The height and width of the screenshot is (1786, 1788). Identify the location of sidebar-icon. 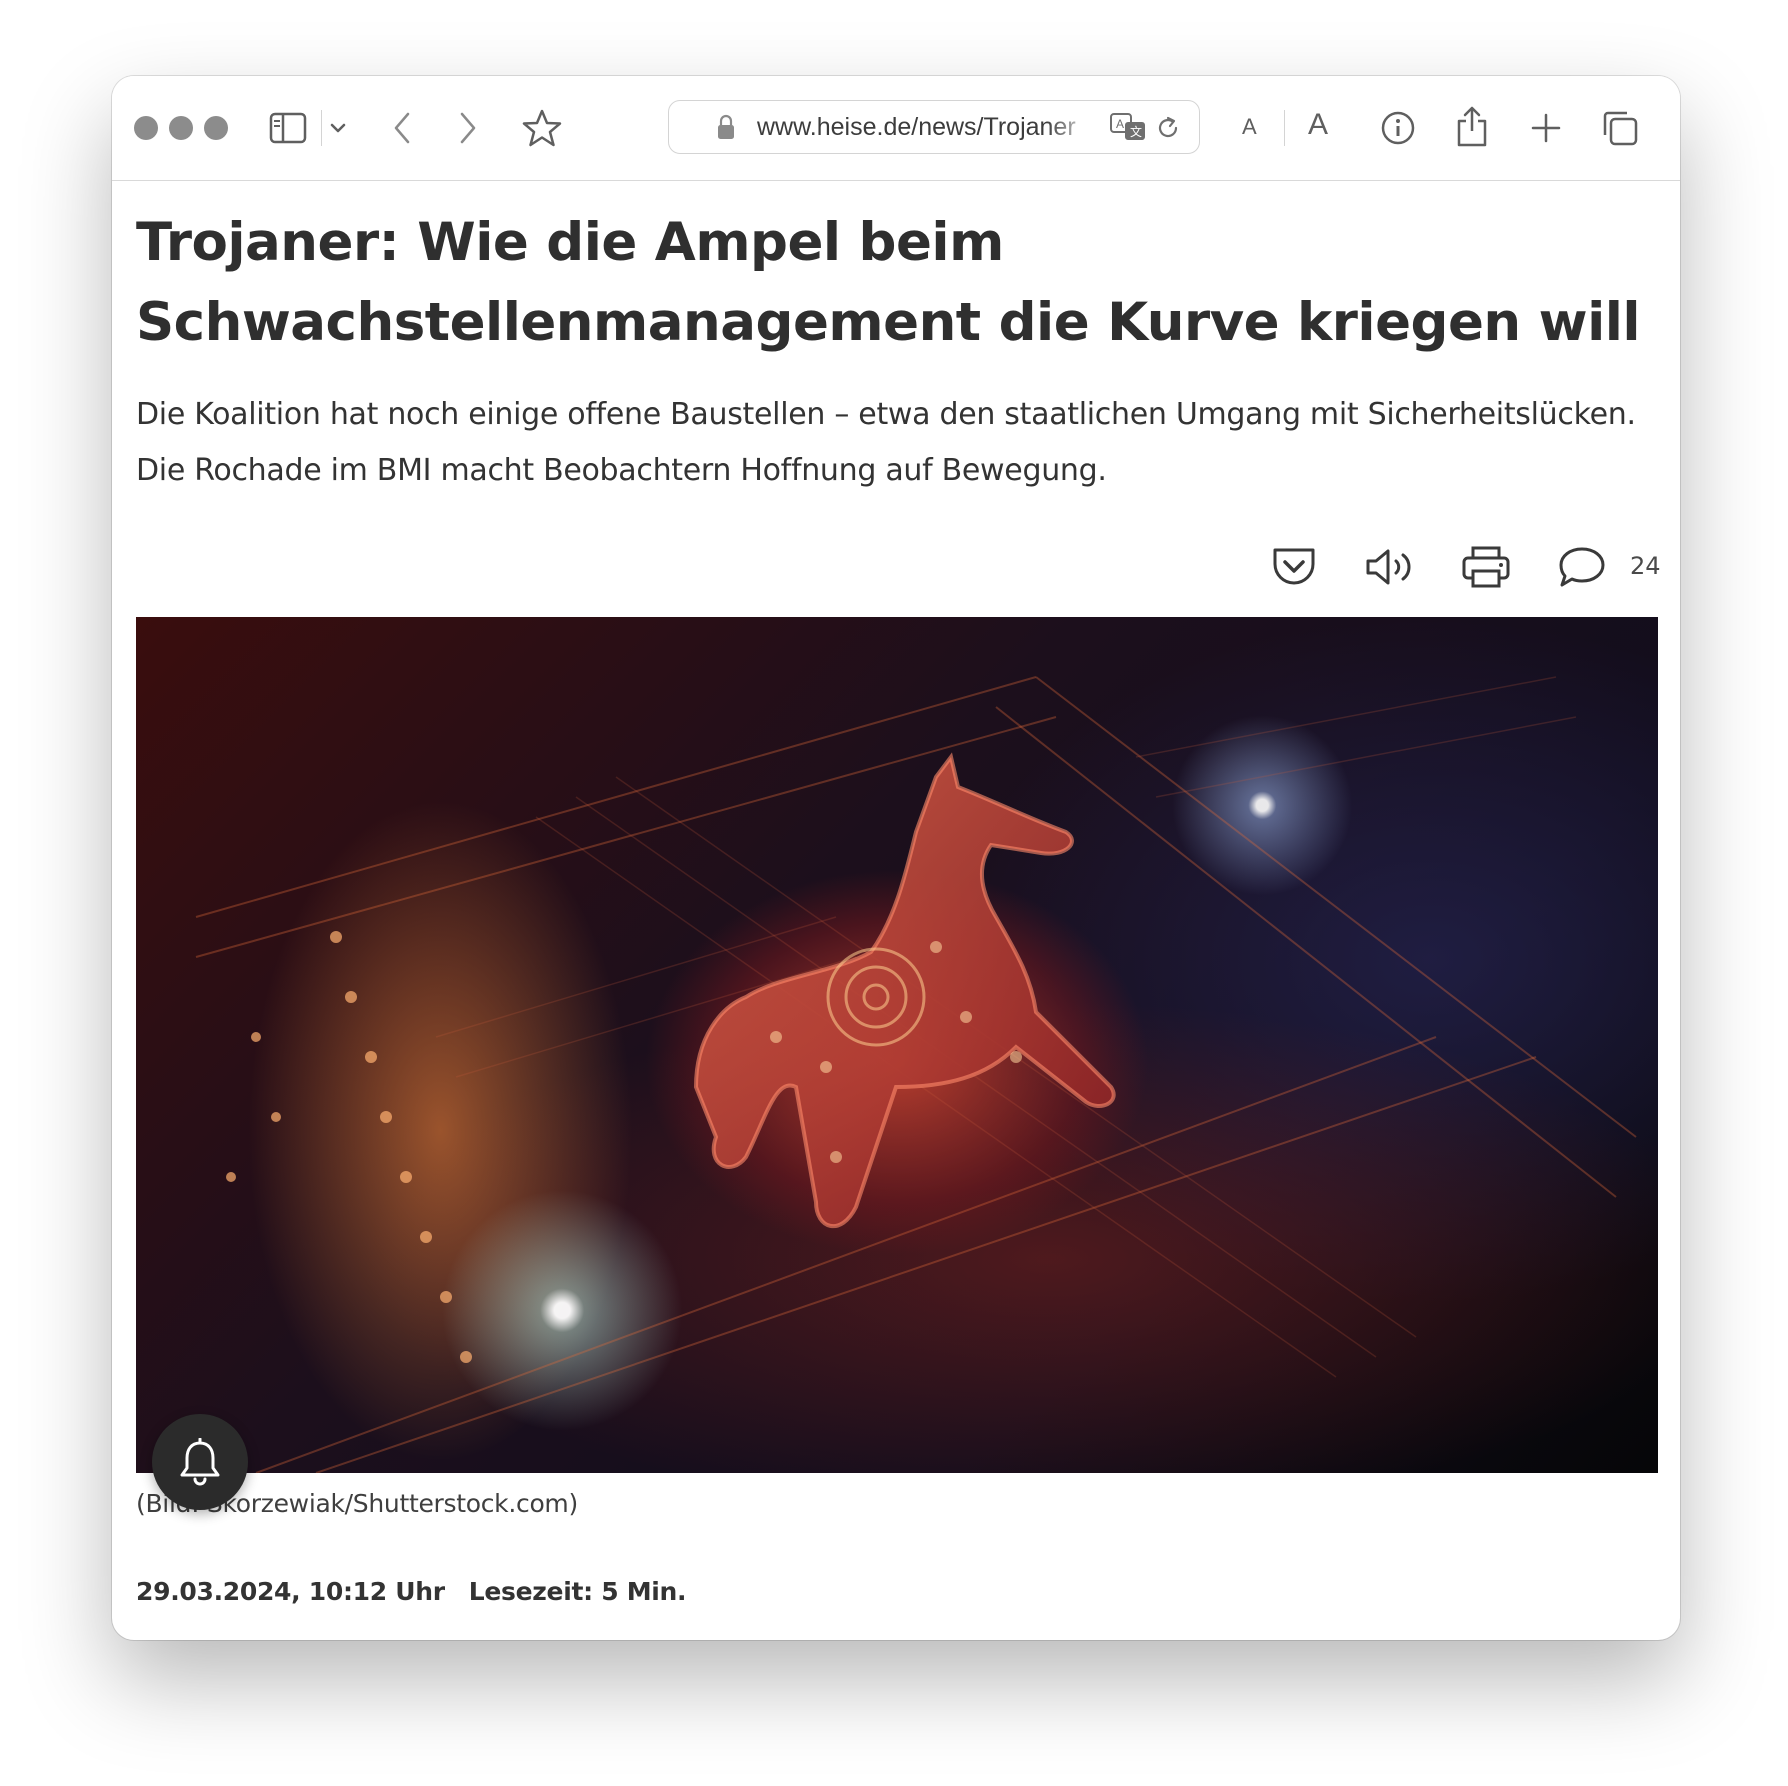
(288, 128).